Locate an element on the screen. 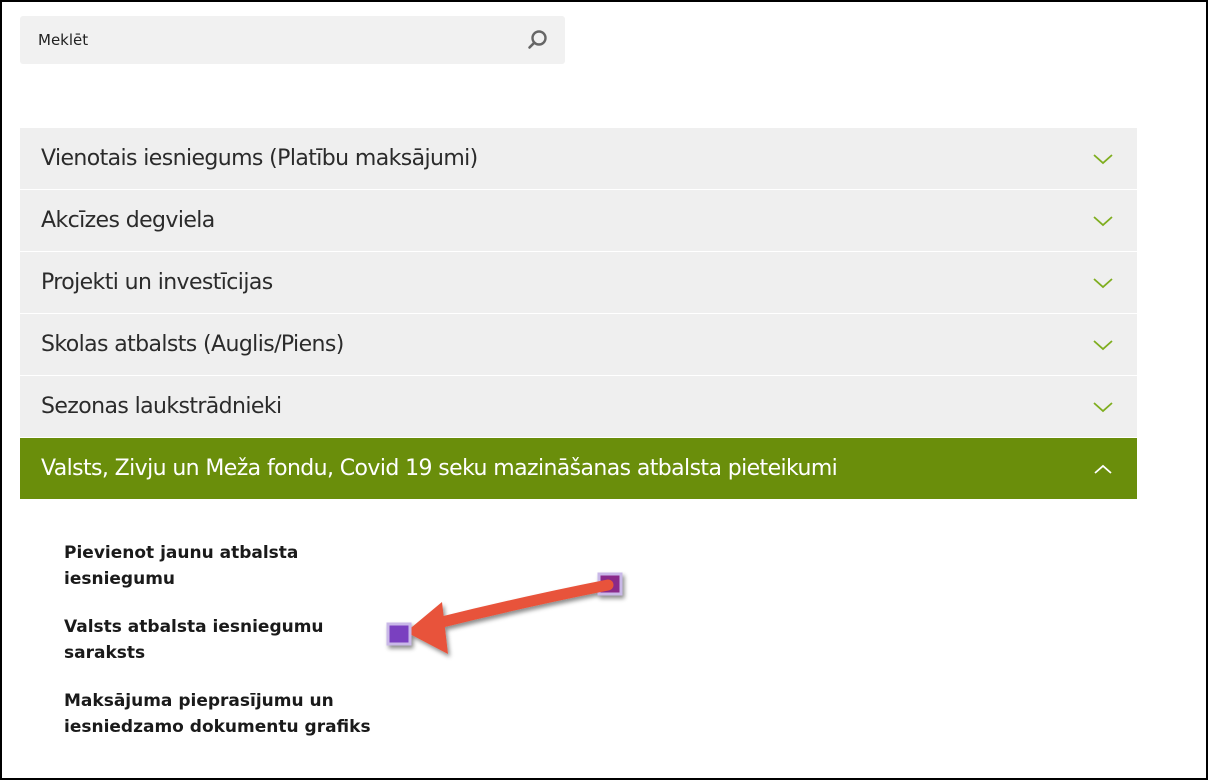 This screenshot has width=1208, height=782. accordion-item-label: Vienotais iesniegums (Platību maksājumi) is located at coordinates (259, 158).